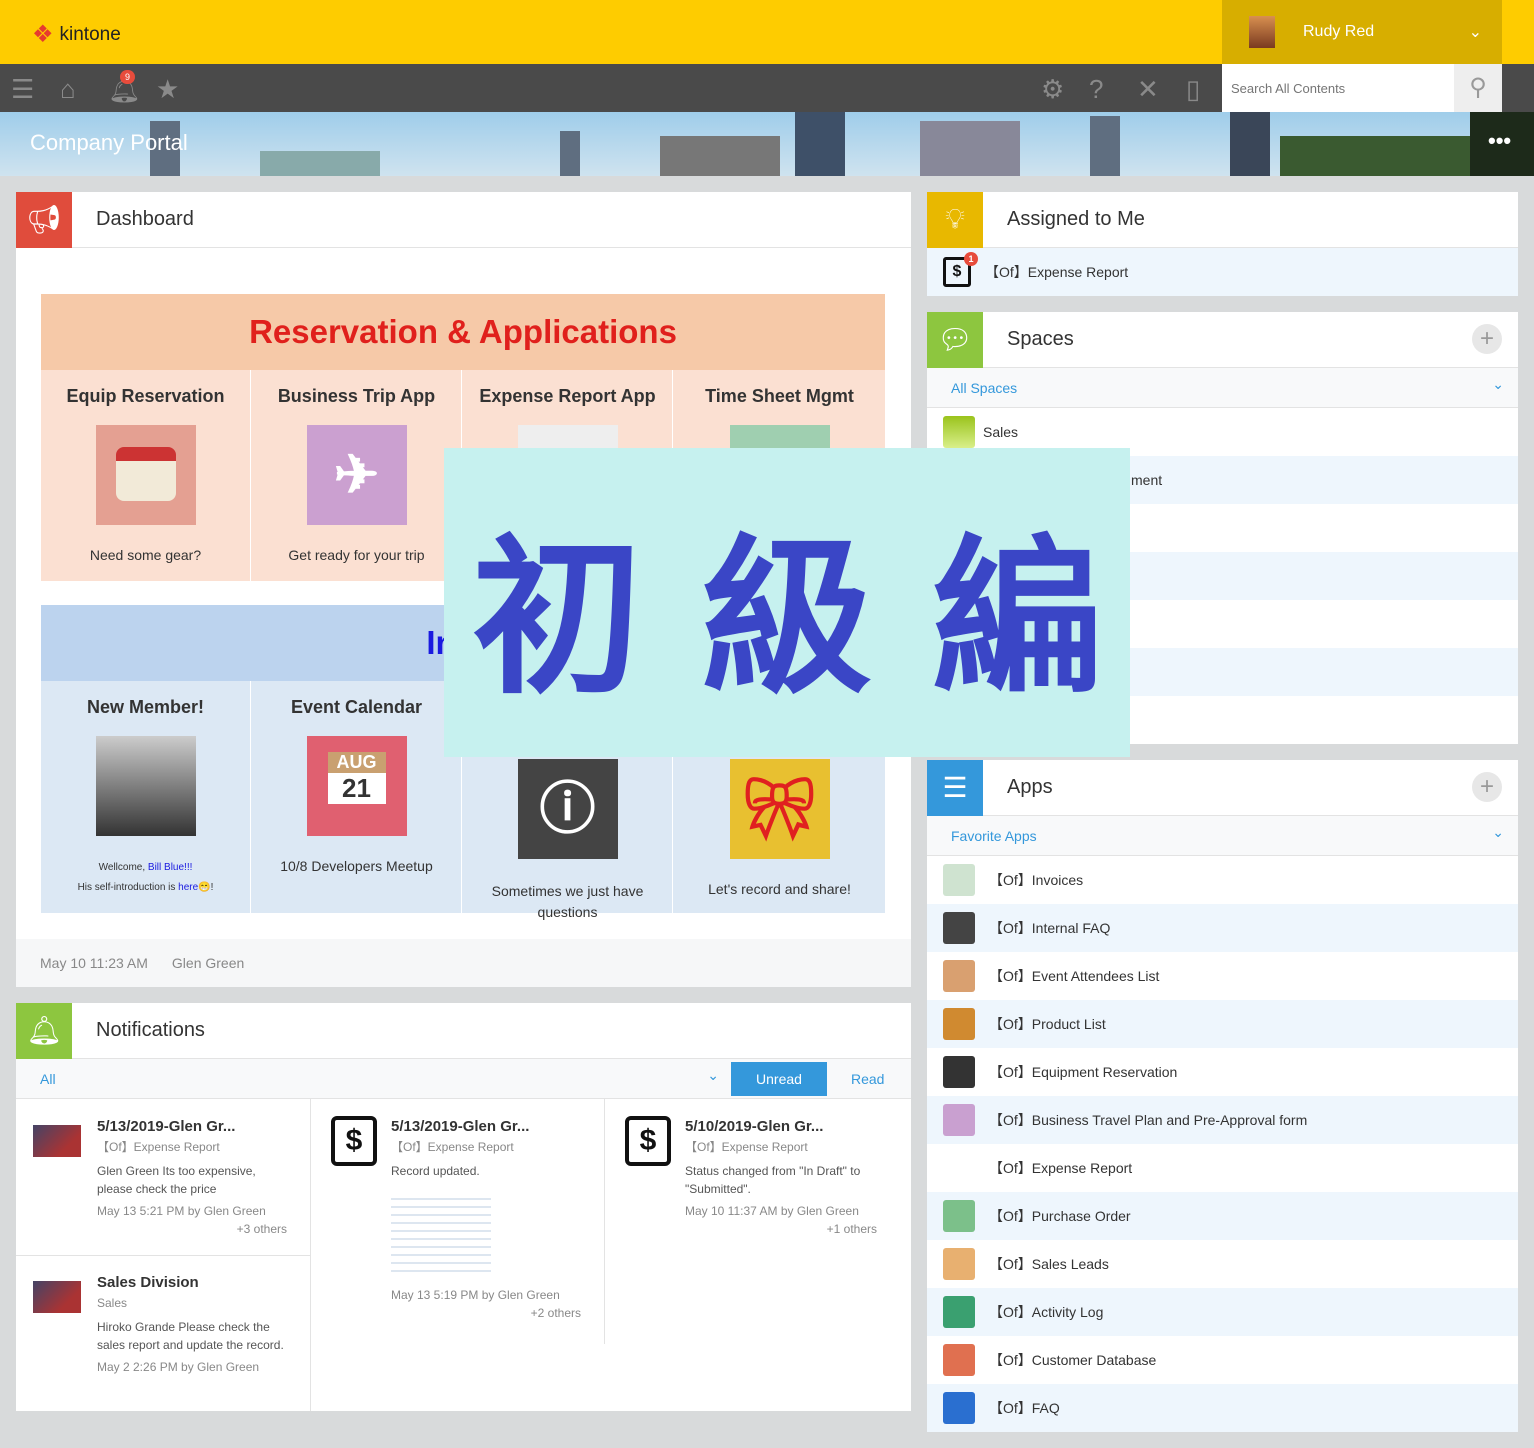 This screenshot has width=1534, height=1448. I want to click on chart-icon, so click(959, 1264).